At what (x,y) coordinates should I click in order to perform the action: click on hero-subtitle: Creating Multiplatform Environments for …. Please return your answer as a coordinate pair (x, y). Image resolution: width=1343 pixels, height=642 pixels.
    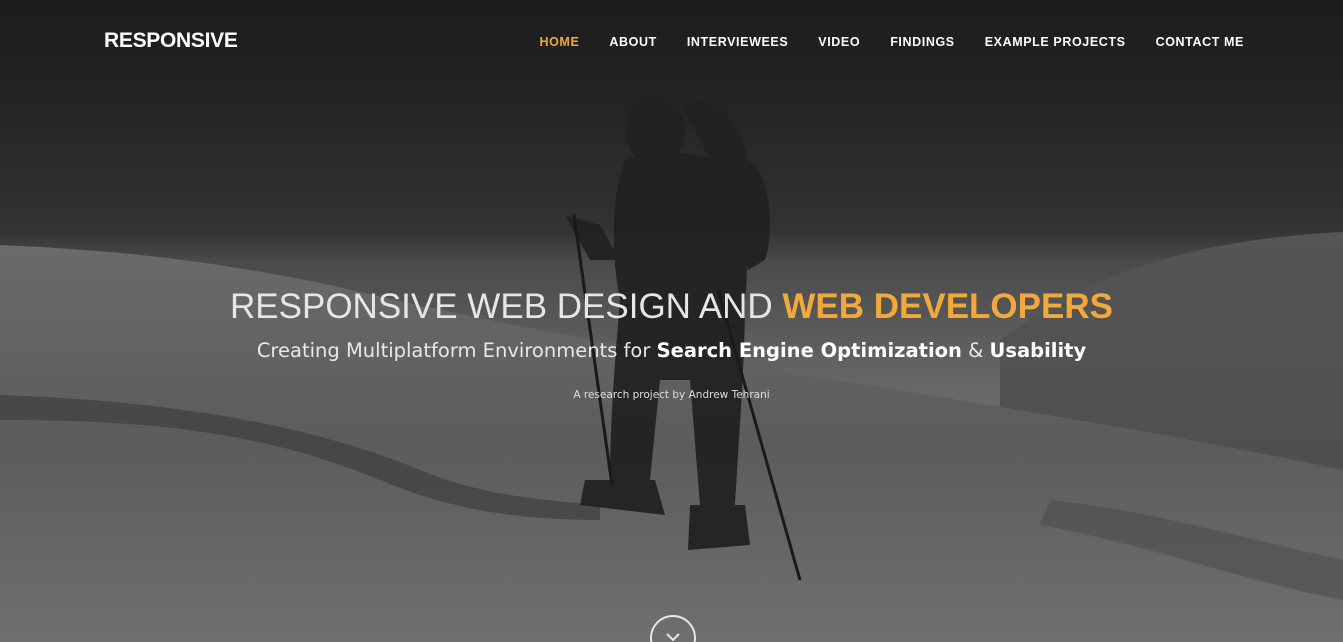
    Looking at the image, I should click on (671, 351).